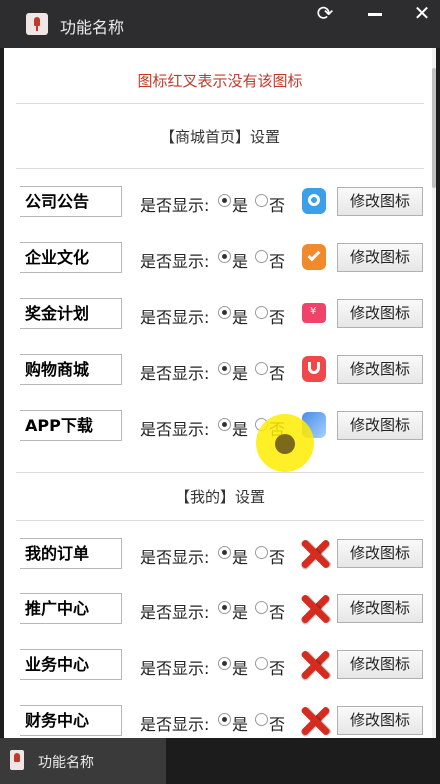 The height and width of the screenshot is (784, 440). I want to click on home-section-title: 【商城首页】设置, so click(219, 137).